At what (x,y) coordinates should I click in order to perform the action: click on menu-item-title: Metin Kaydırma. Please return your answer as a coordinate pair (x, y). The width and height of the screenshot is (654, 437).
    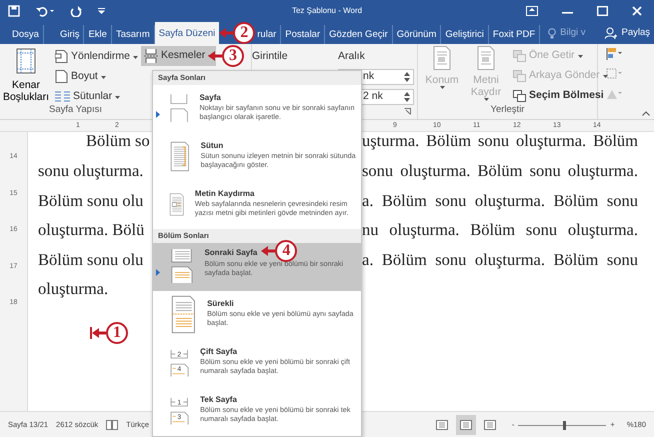
    Looking at the image, I should click on (224, 194).